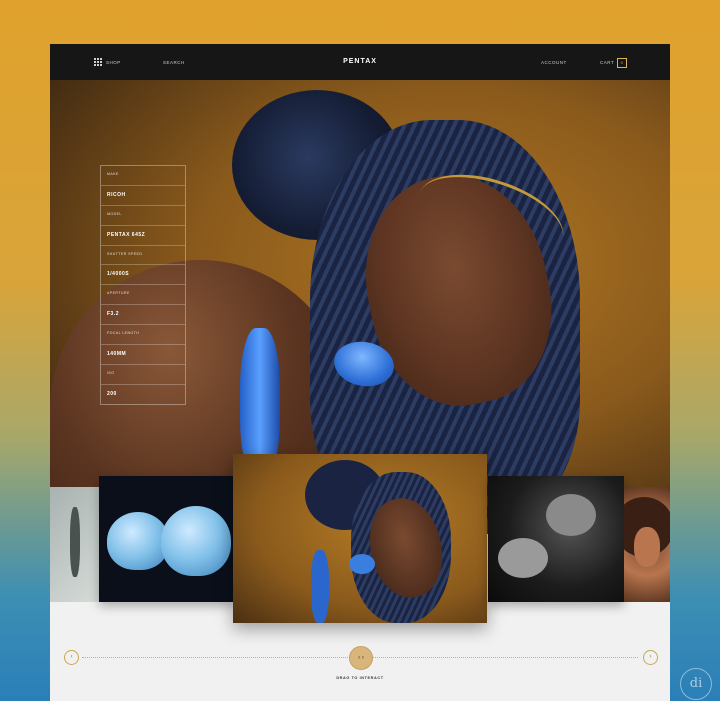 Image resolution: width=720 pixels, height=701 pixels. Describe the element at coordinates (143, 176) in the screenshot. I see `exif-label-row: Make` at that location.